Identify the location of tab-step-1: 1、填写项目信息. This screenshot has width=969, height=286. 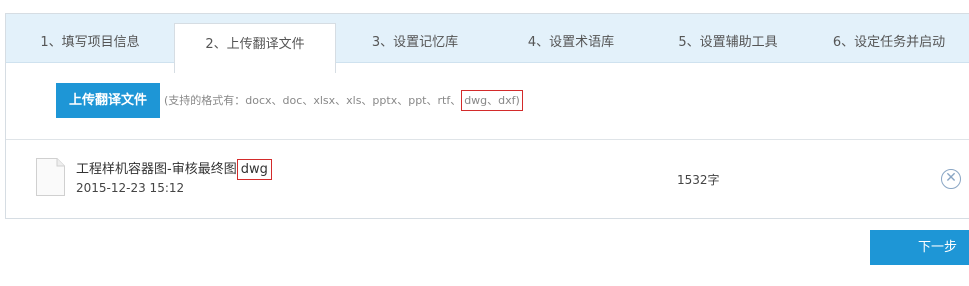
(90, 38).